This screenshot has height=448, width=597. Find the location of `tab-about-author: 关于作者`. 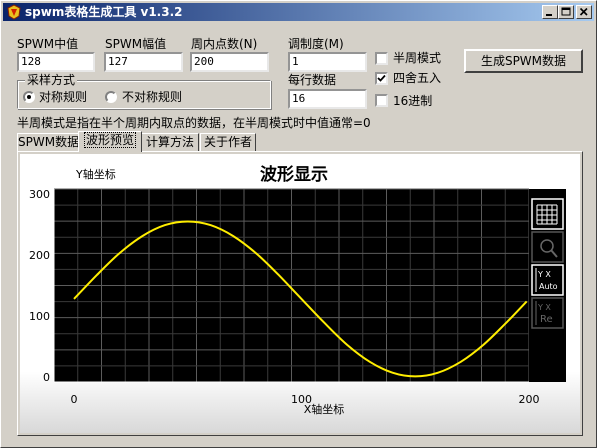

tab-about-author: 关于作者 is located at coordinates (228, 142).